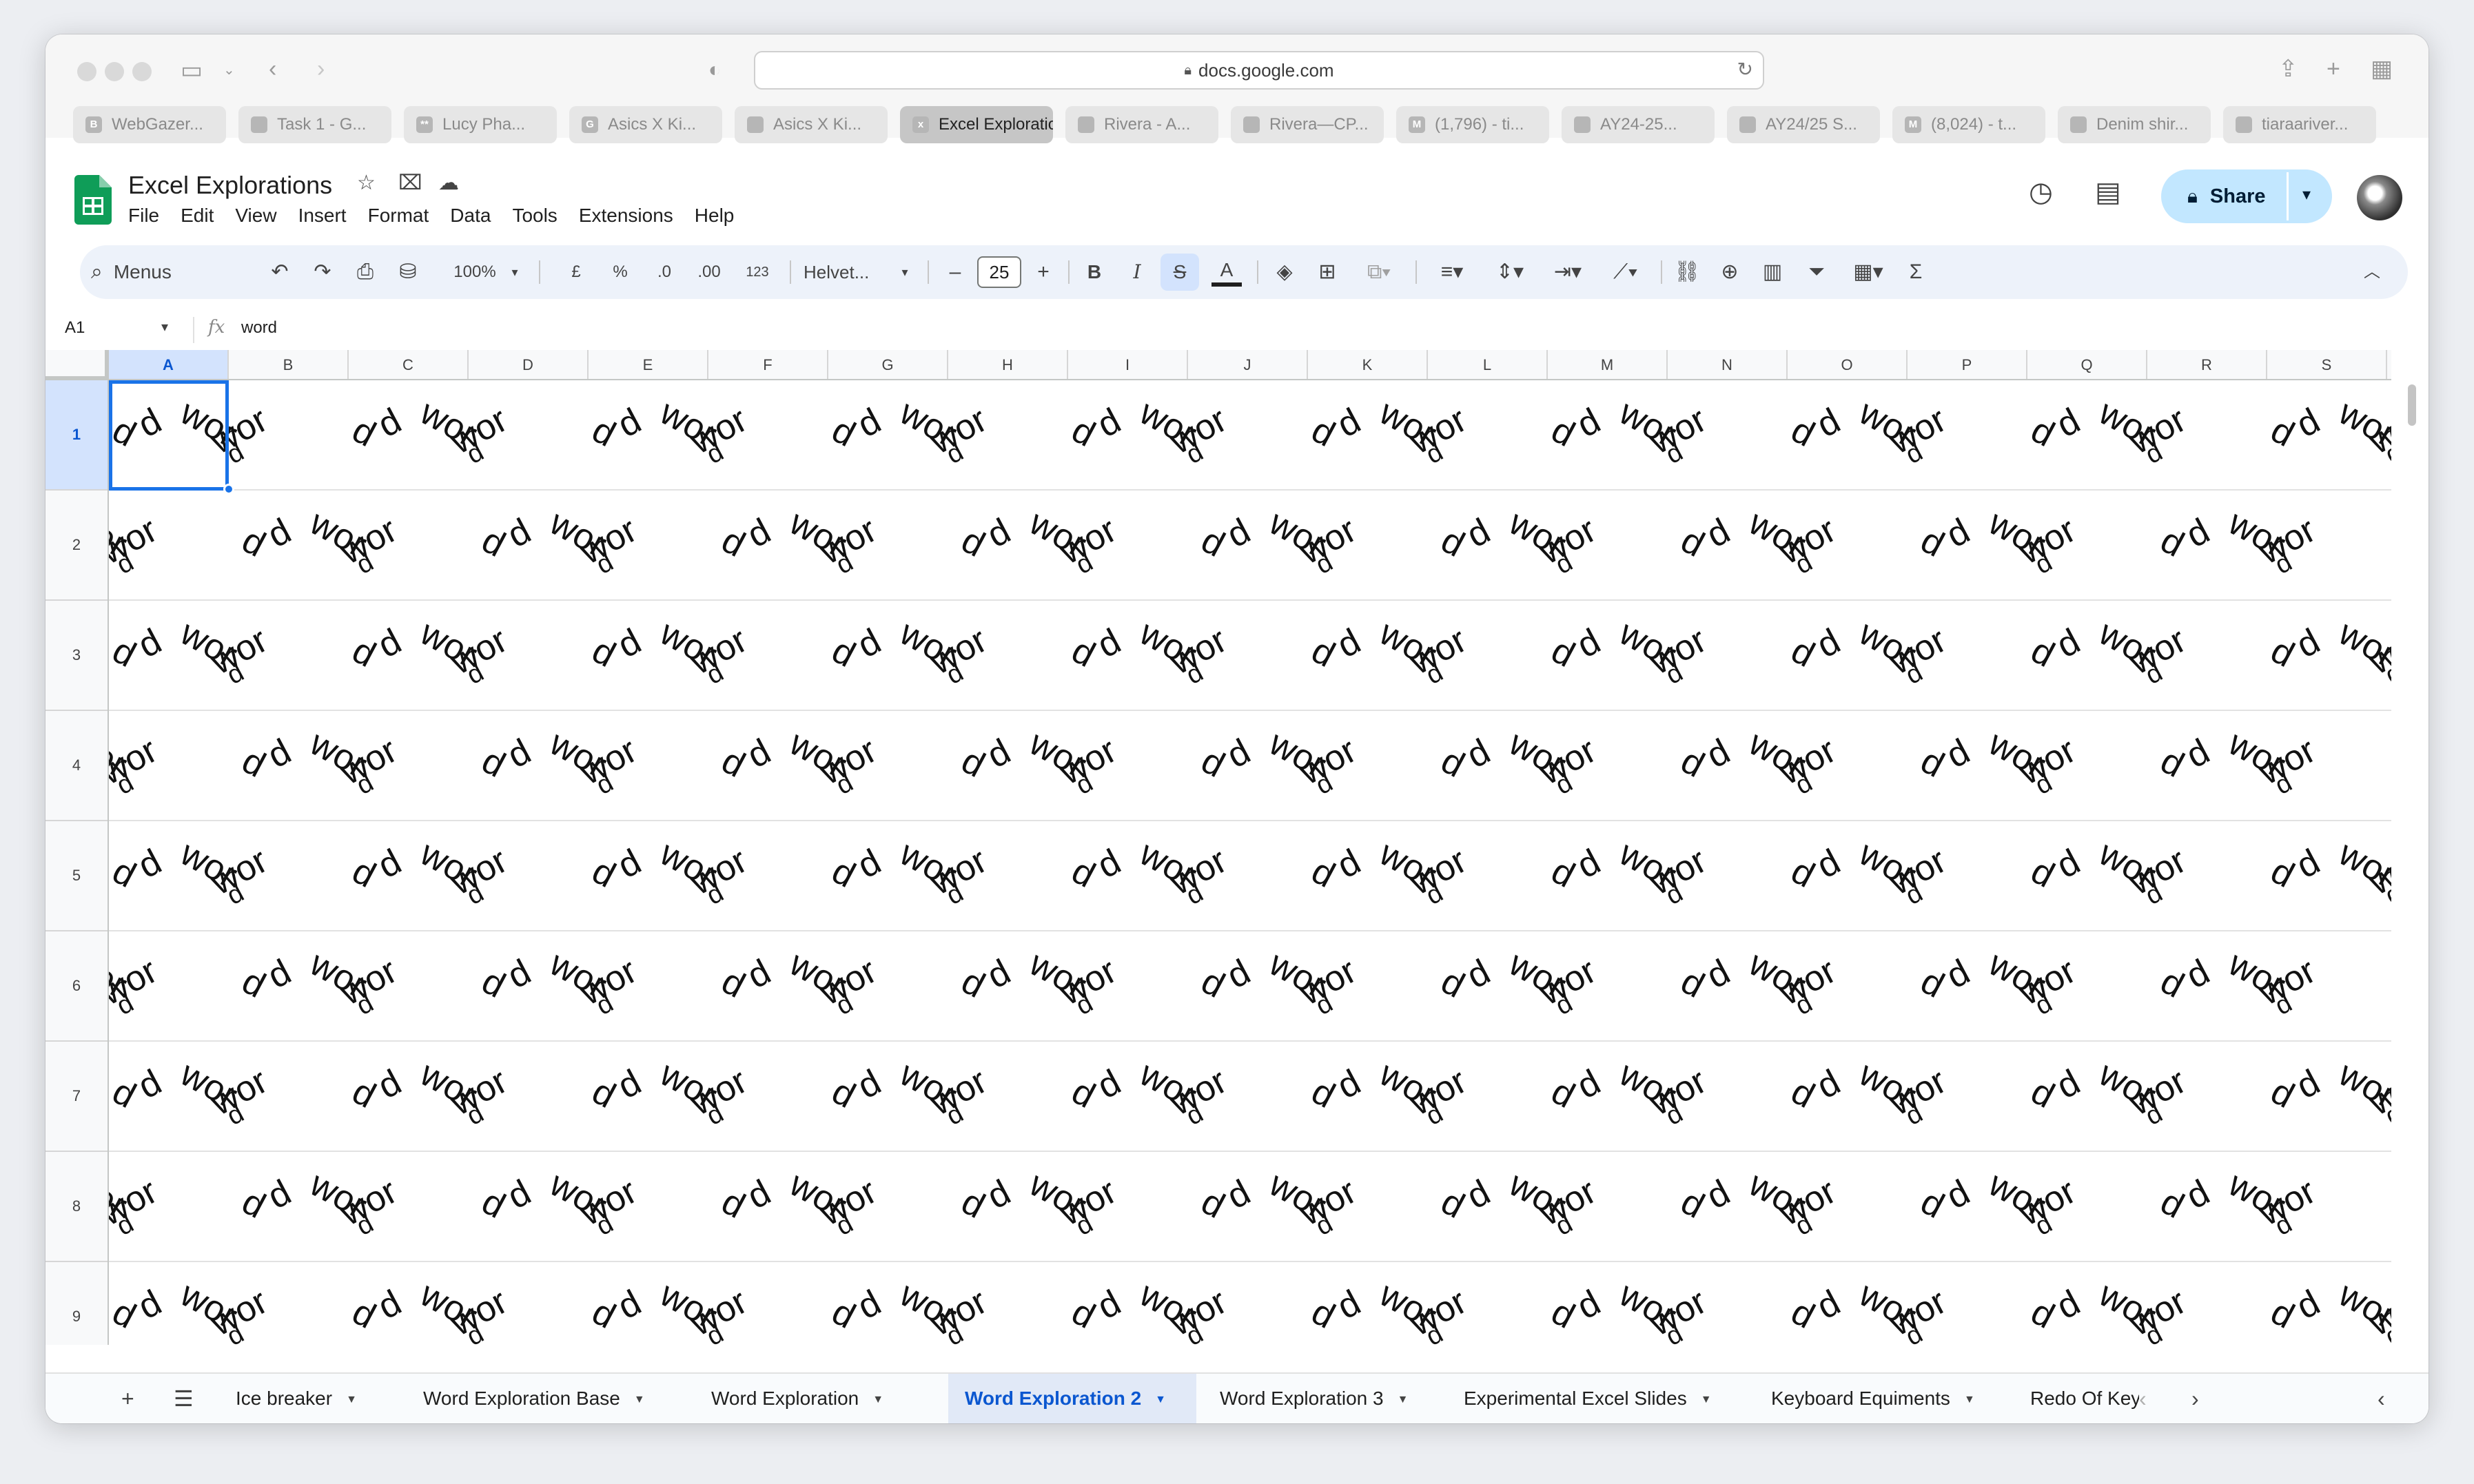 The width and height of the screenshot is (2474, 1484). Describe the element at coordinates (576, 272) in the screenshot. I see `currency-format-button: £` at that location.